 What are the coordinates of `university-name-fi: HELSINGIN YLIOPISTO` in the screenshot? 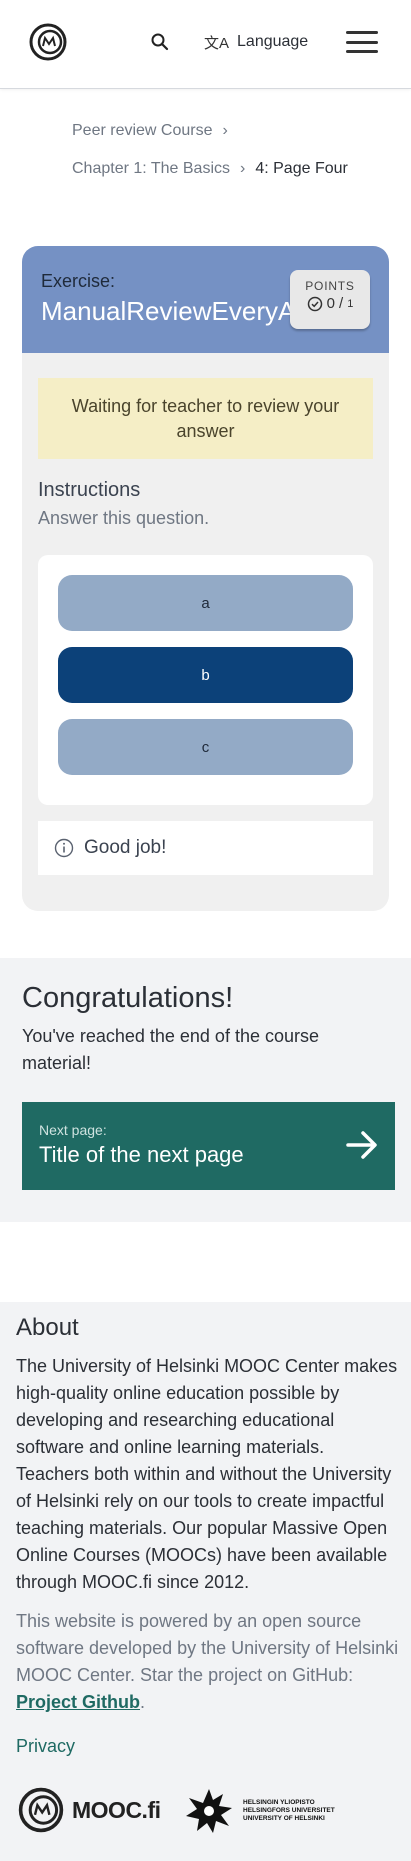 It's located at (279, 1802).